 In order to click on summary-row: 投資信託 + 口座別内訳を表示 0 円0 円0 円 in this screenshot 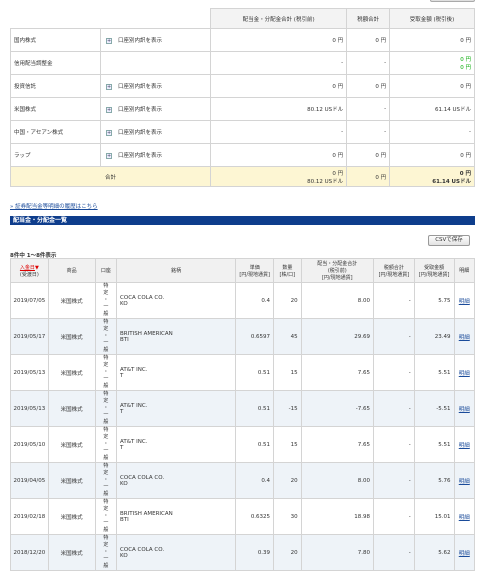, I will do `click(242, 86)`.